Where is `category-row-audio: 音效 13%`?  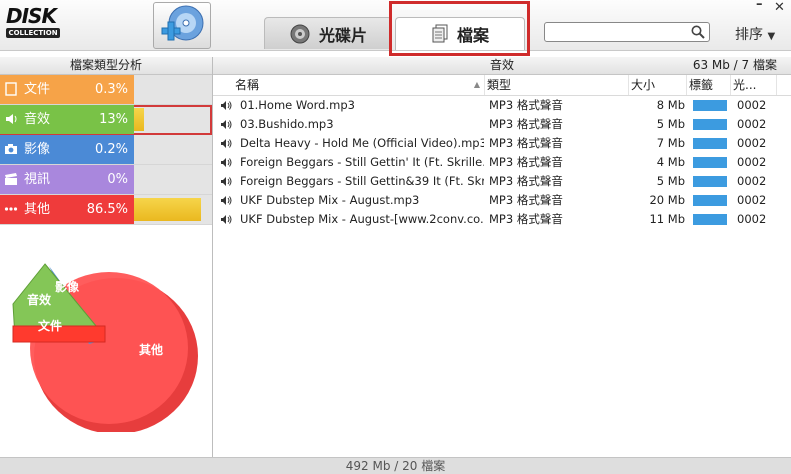 category-row-audio: 音效 13% is located at coordinates (106, 120).